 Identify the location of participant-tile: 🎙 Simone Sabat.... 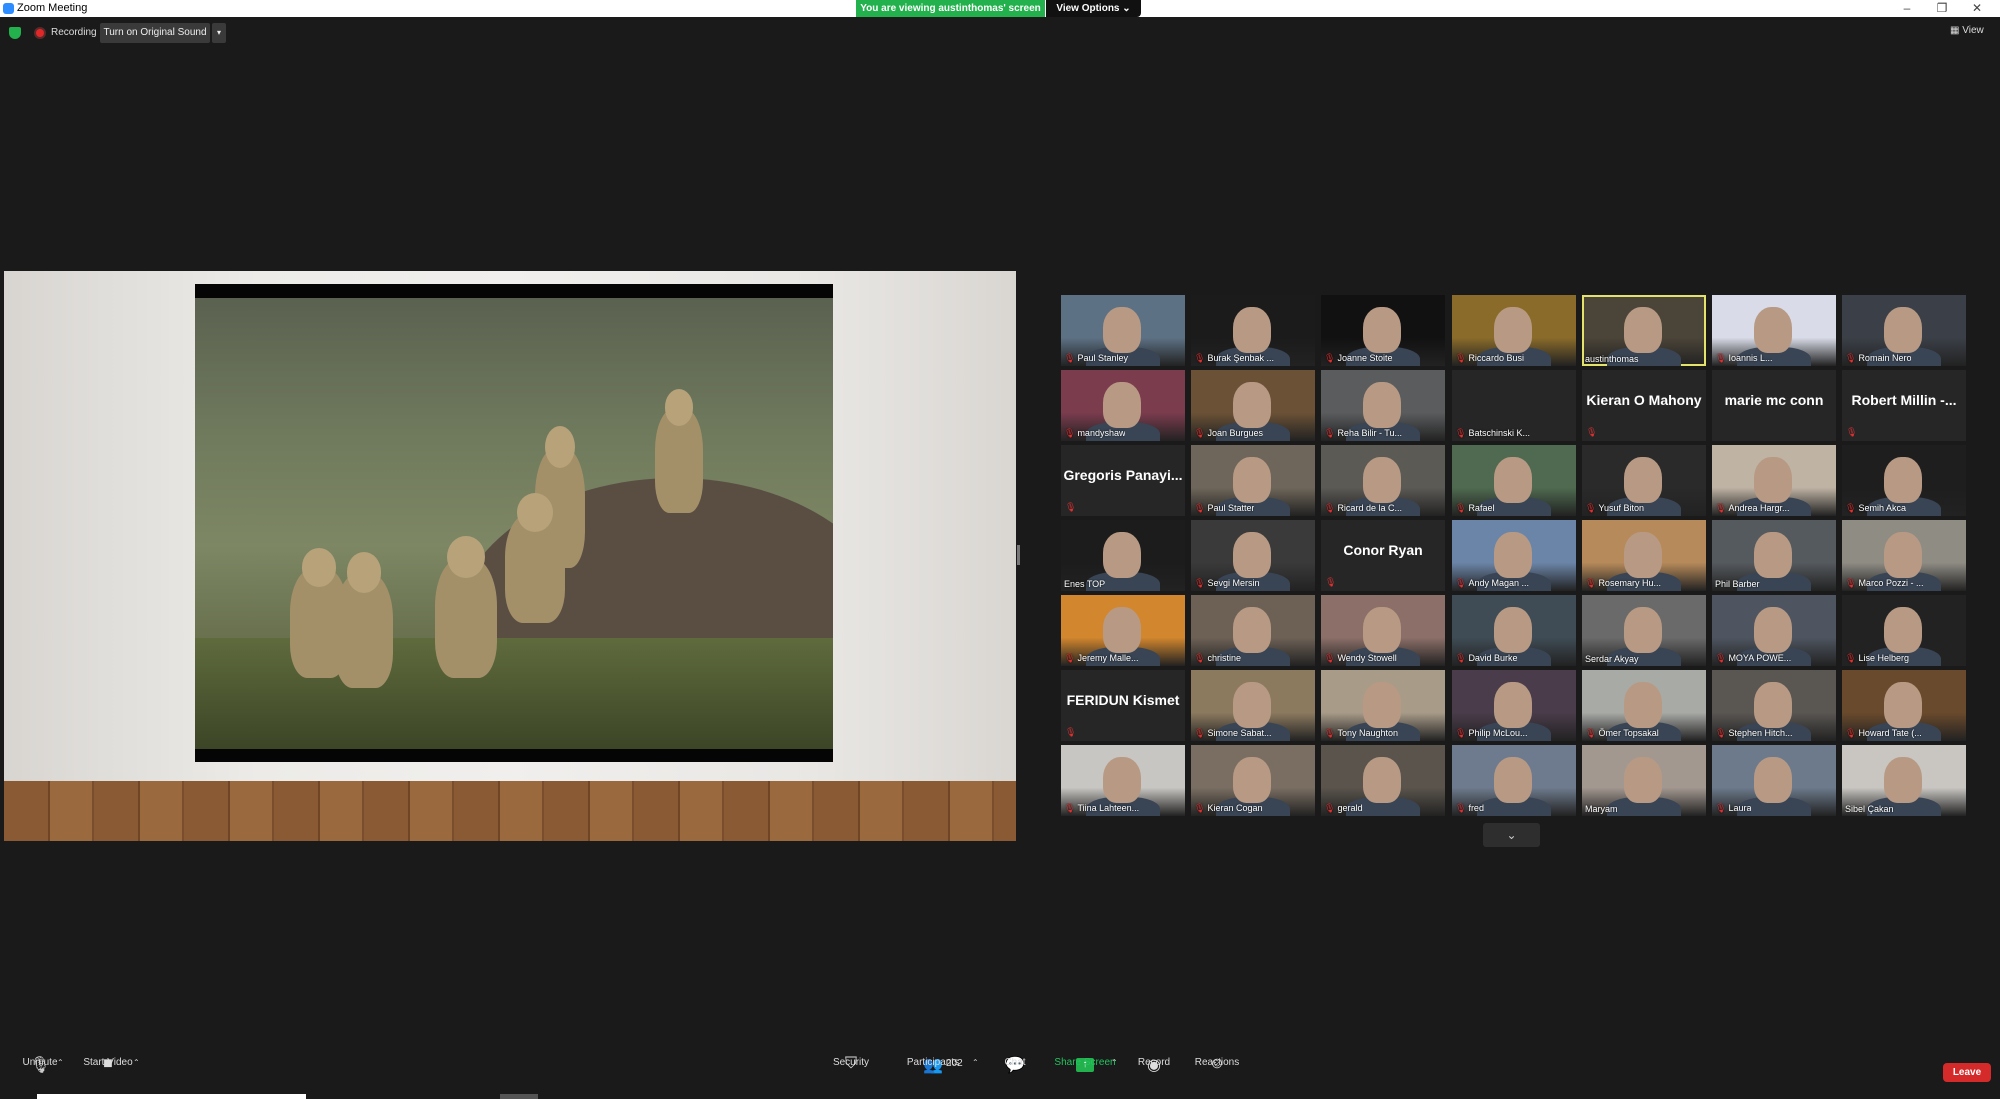
(1253, 705).